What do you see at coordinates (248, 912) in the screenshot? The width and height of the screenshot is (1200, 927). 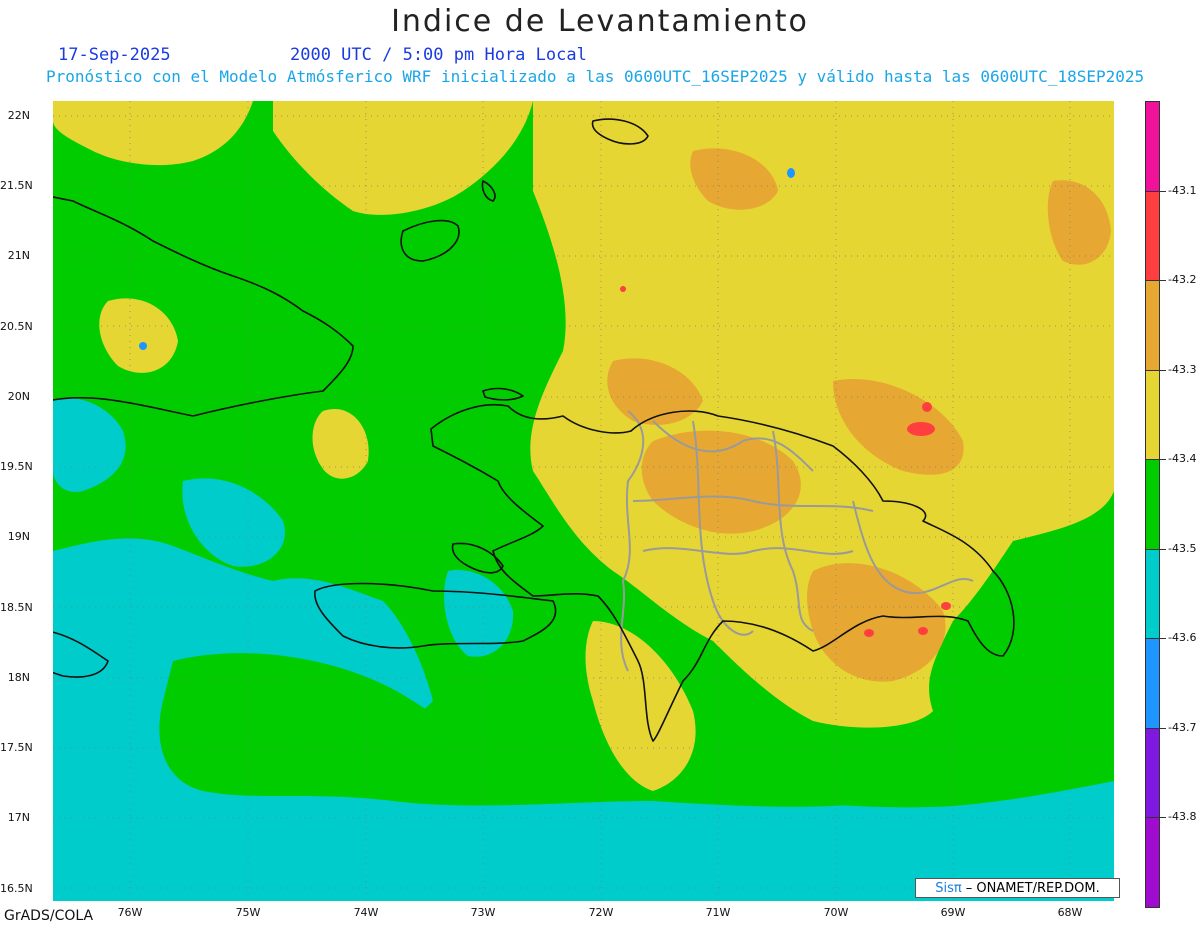 I see `lon-label: 75W` at bounding box center [248, 912].